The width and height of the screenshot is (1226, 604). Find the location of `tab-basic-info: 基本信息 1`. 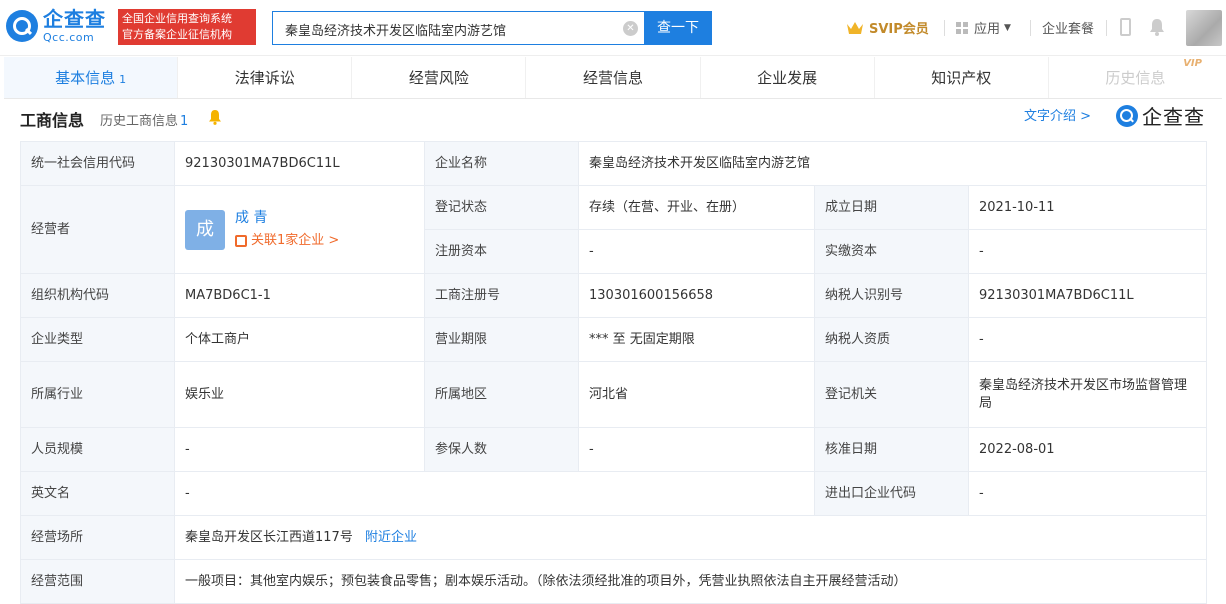

tab-basic-info: 基本信息 1 is located at coordinates (91, 77).